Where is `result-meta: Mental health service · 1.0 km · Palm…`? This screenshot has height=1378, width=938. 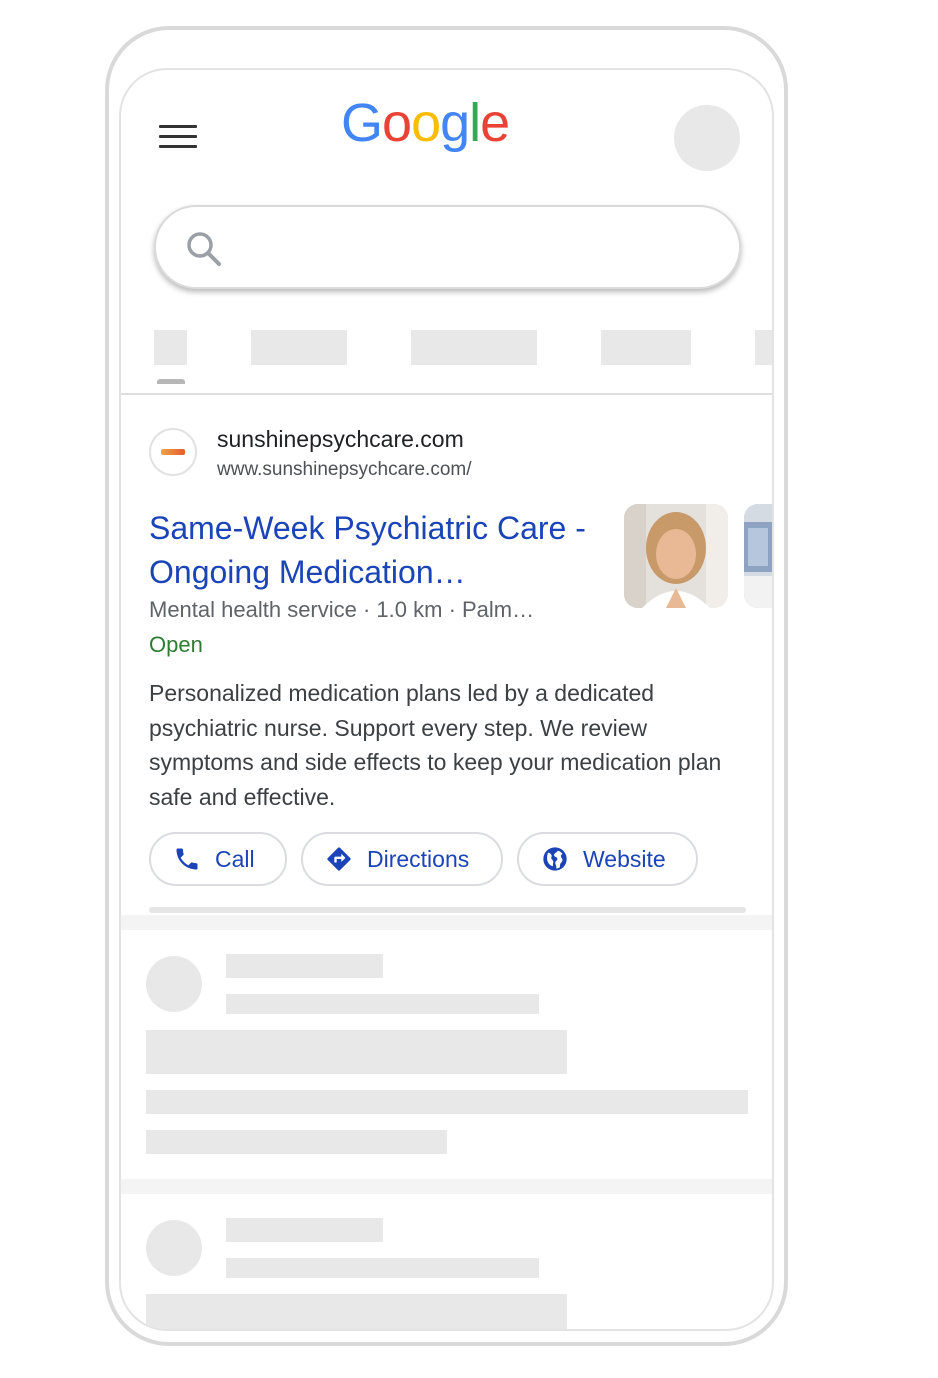
result-meta: Mental health service · 1.0 km · Palm… is located at coordinates (342, 609).